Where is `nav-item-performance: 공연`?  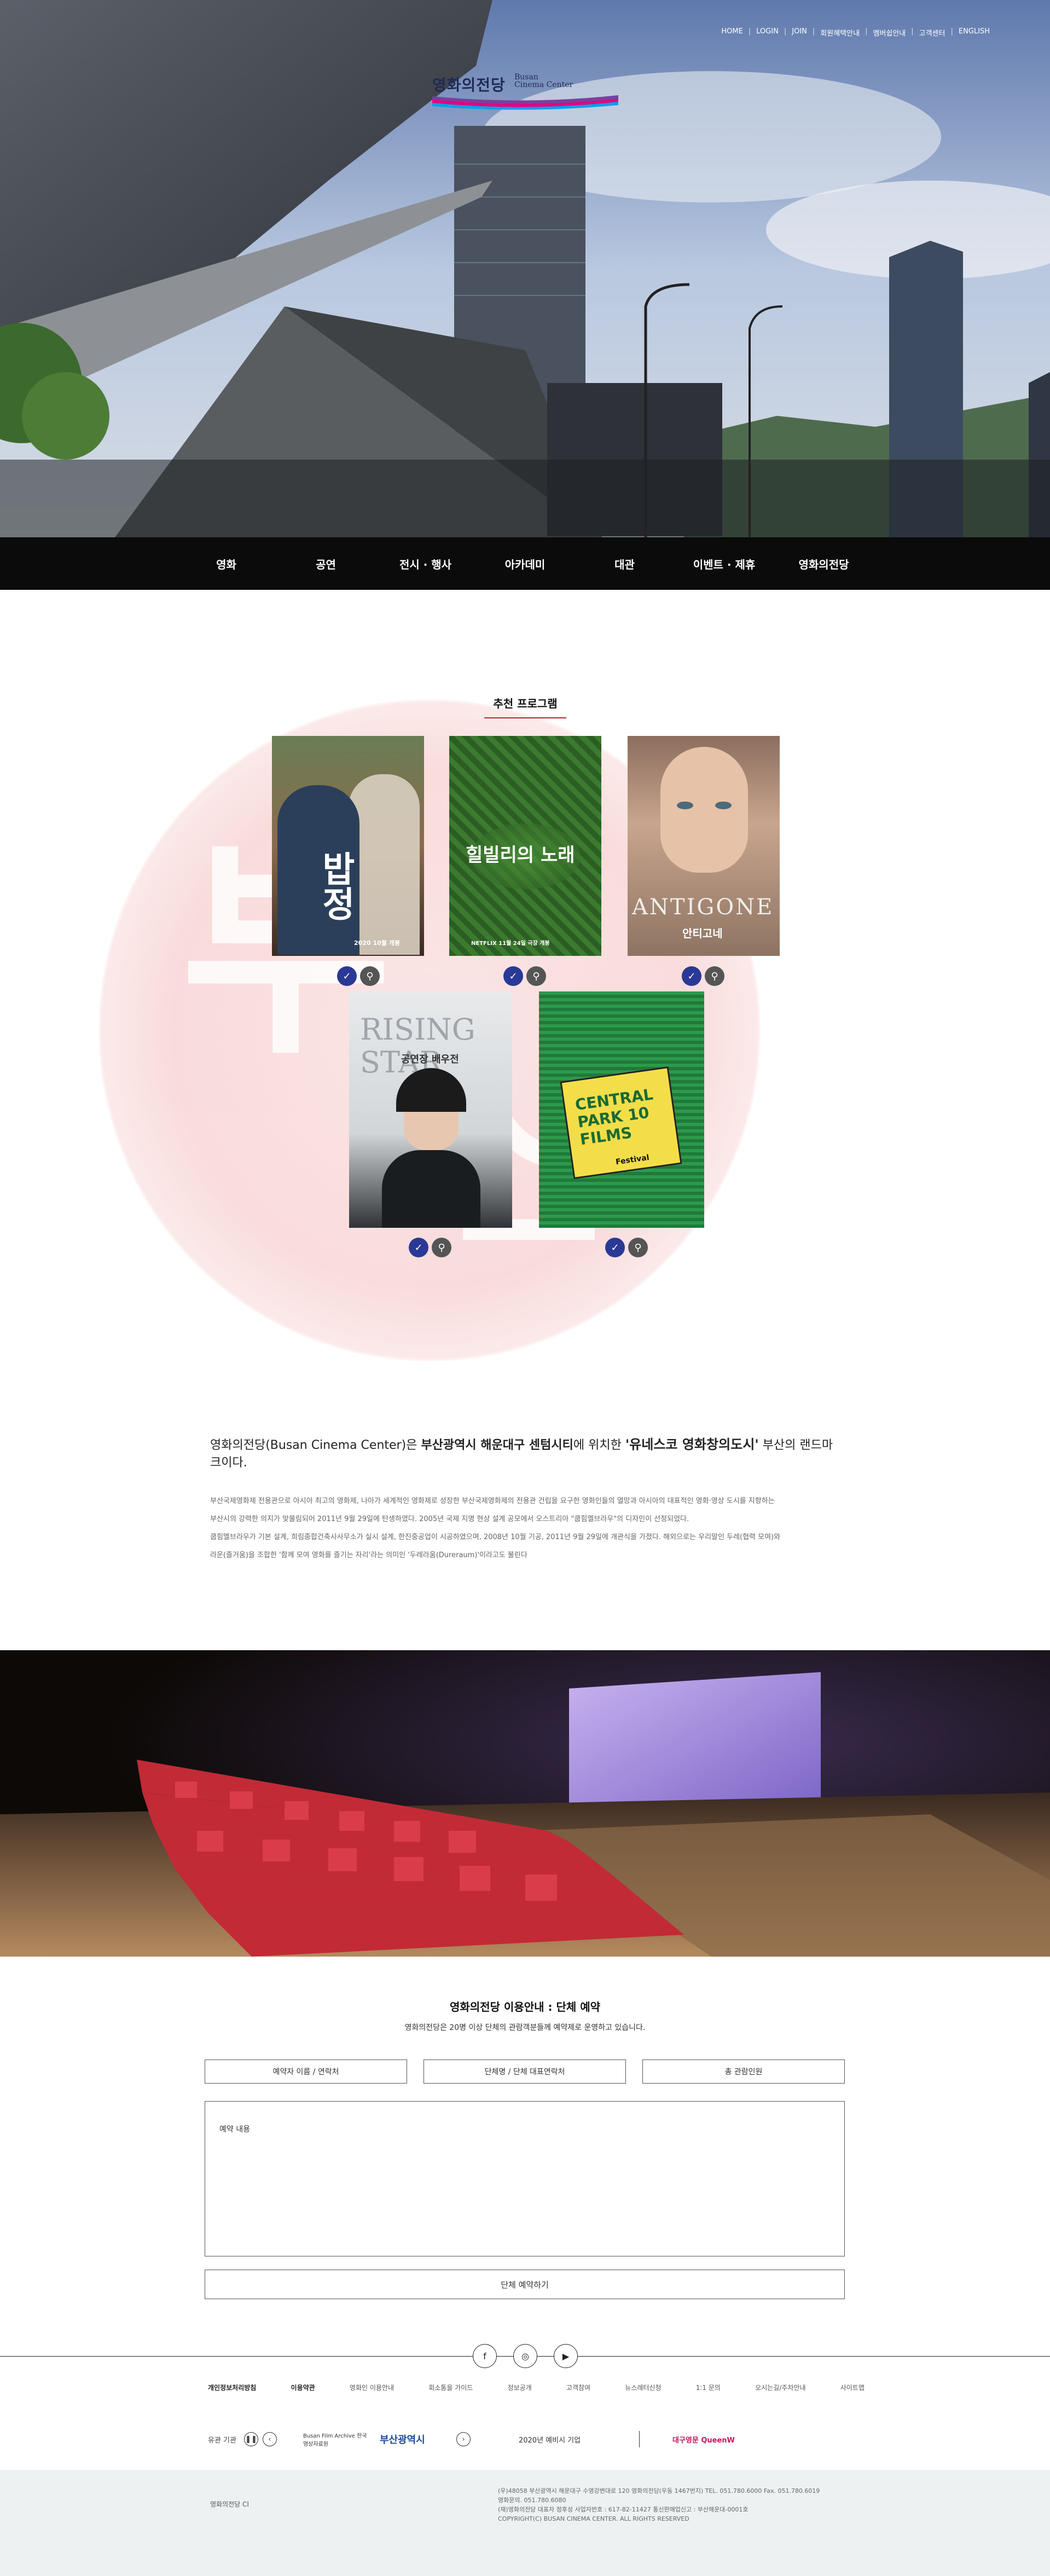
nav-item-performance: 공연 is located at coordinates (326, 564).